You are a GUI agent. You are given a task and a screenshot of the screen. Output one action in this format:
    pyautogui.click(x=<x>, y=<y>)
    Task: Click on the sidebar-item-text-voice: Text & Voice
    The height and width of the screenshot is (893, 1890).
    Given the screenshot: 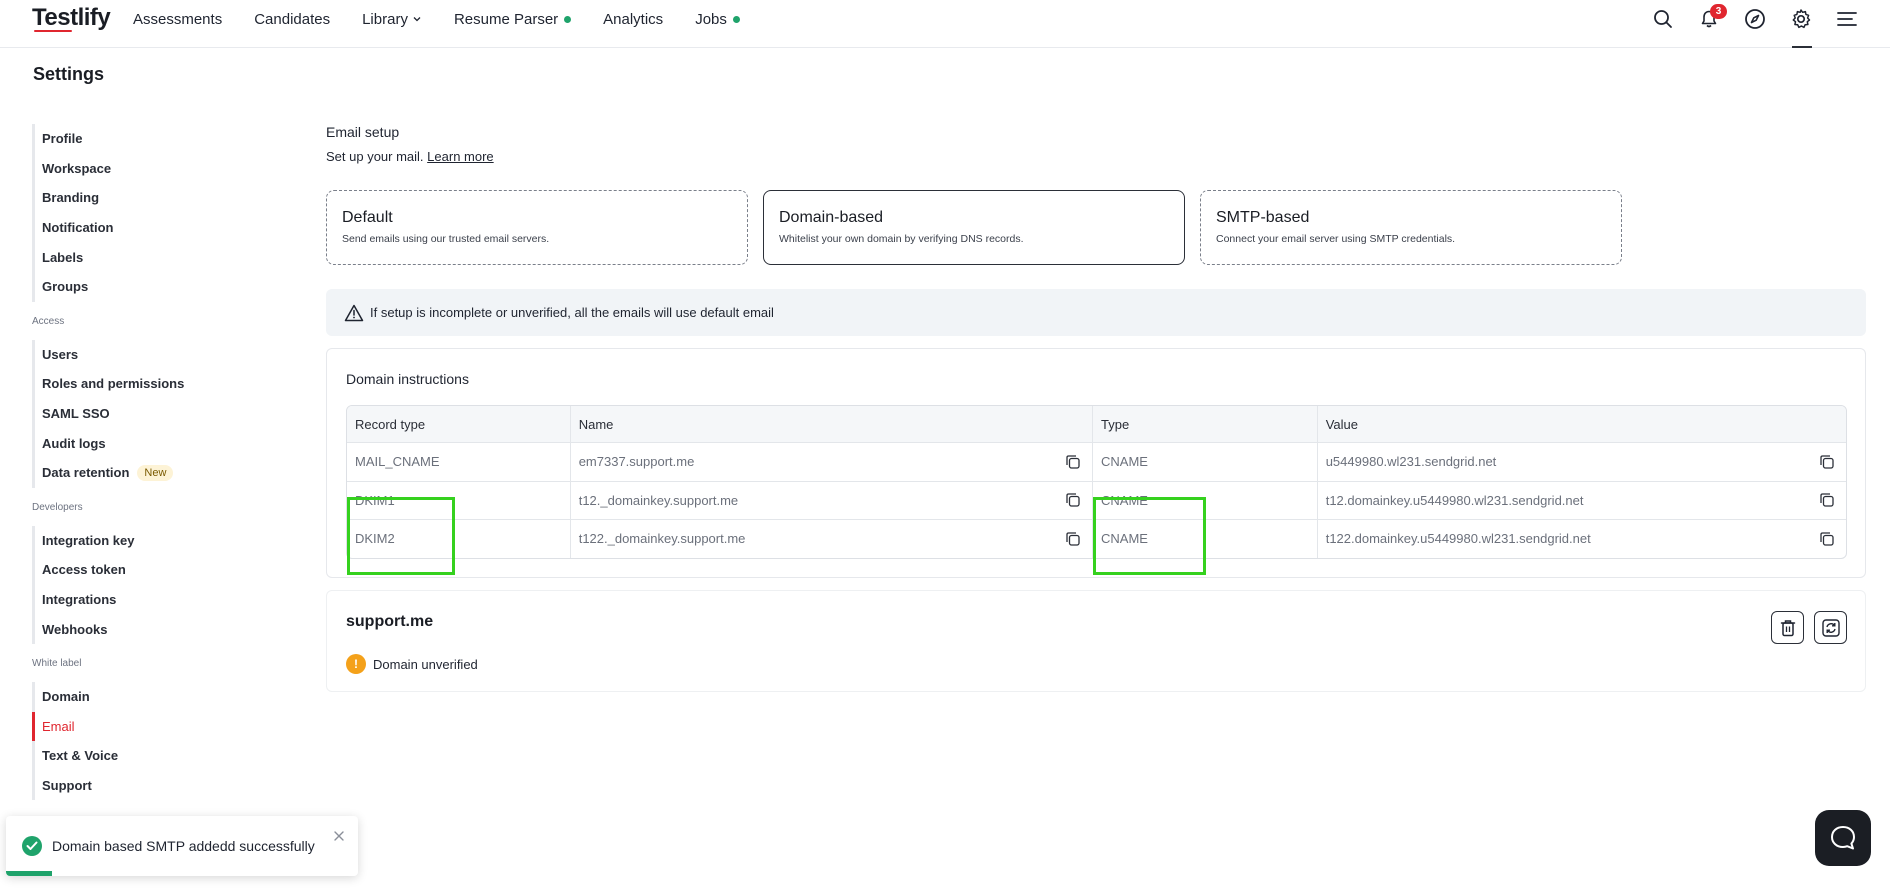 What is the action you would take?
    pyautogui.click(x=162, y=756)
    